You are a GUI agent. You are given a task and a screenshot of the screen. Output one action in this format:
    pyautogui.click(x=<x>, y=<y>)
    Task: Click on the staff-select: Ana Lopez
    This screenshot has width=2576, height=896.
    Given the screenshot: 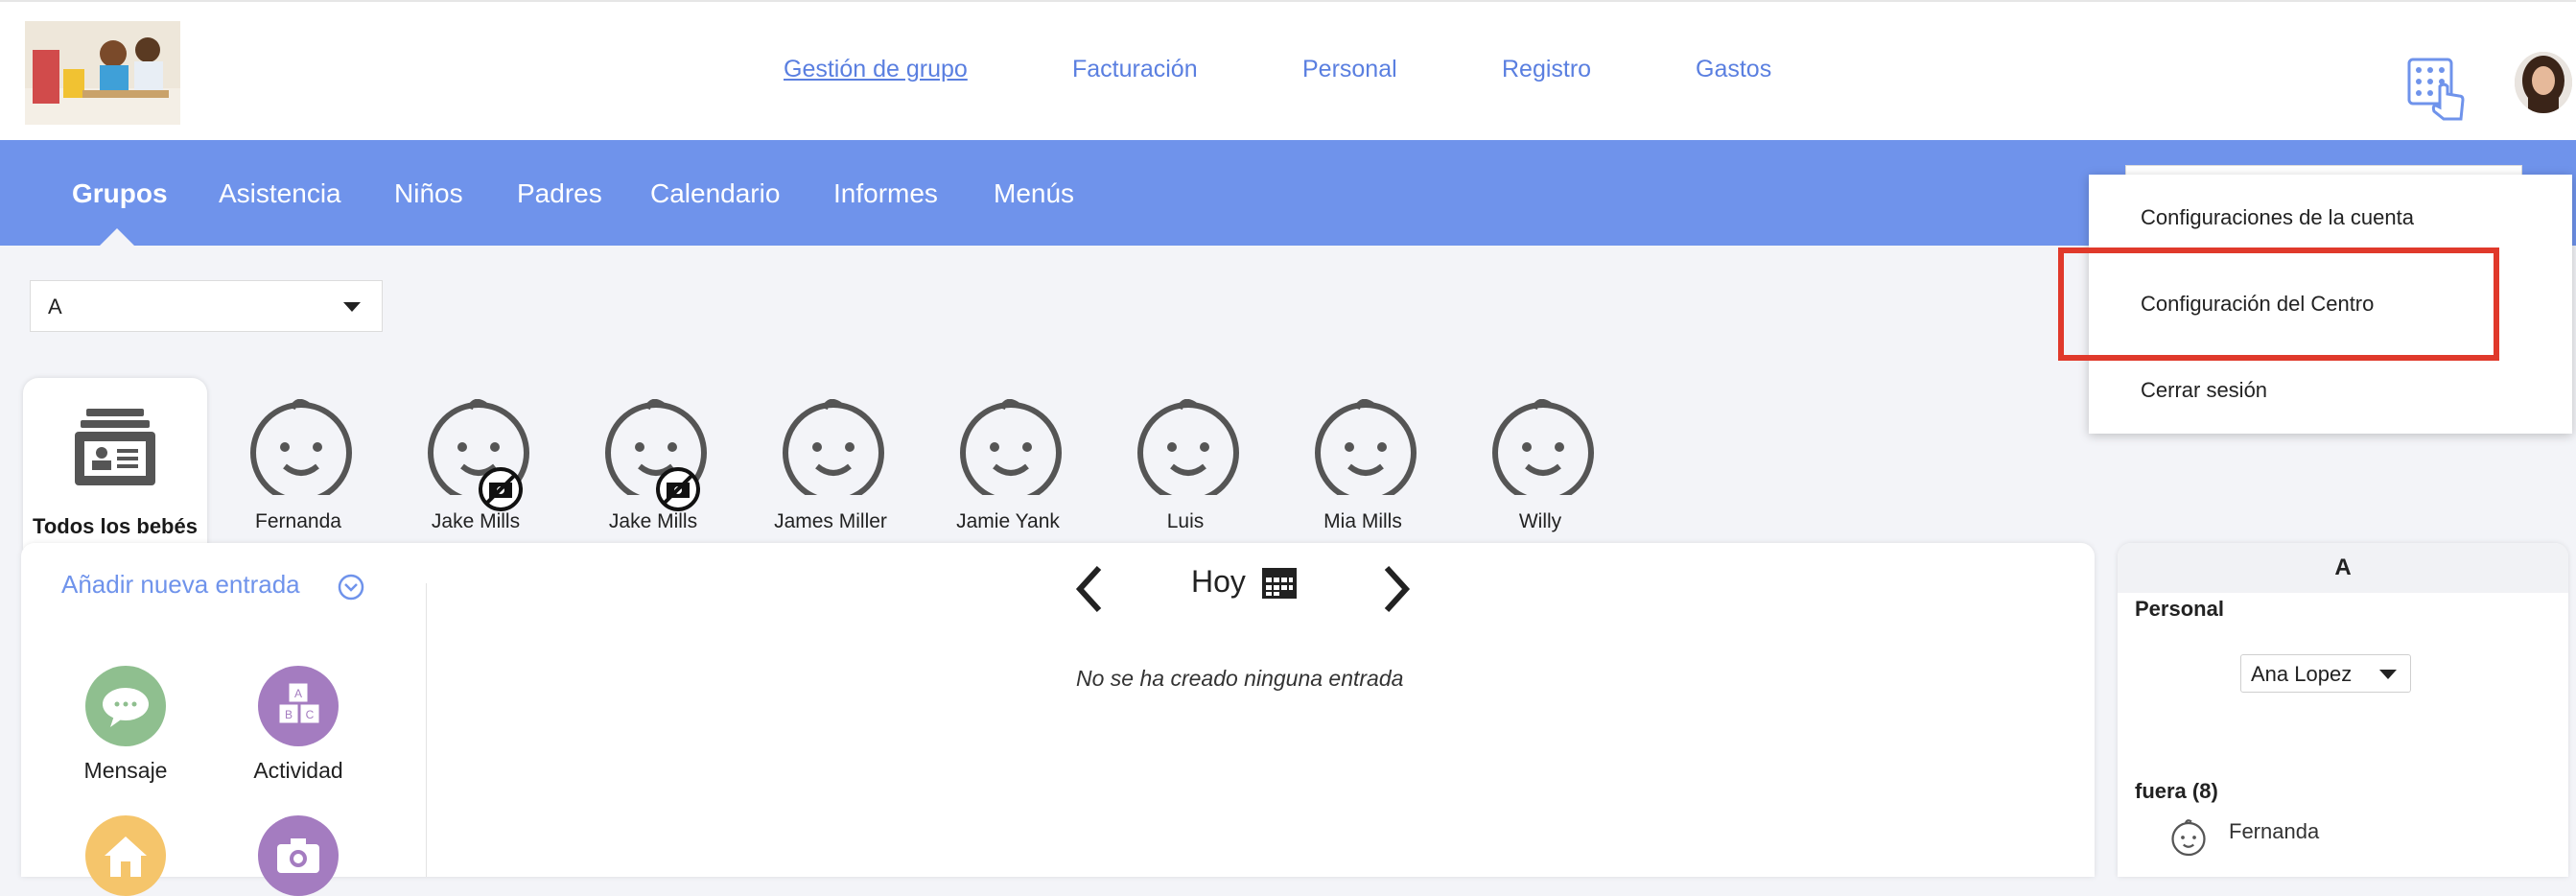 What is the action you would take?
    pyautogui.click(x=2325, y=673)
    